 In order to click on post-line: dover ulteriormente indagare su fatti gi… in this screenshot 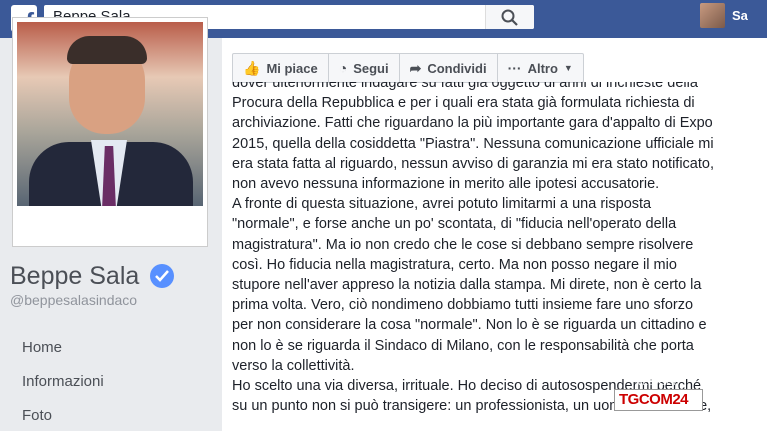, I will do `click(465, 86)`.